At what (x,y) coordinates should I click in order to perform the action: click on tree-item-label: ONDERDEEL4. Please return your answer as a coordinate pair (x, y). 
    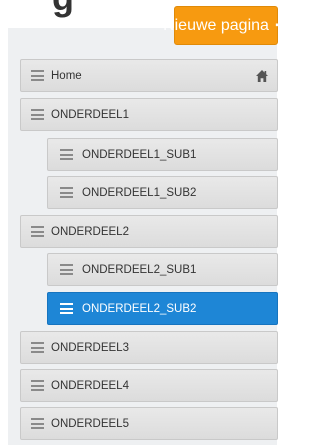
    Looking at the image, I should click on (90, 385).